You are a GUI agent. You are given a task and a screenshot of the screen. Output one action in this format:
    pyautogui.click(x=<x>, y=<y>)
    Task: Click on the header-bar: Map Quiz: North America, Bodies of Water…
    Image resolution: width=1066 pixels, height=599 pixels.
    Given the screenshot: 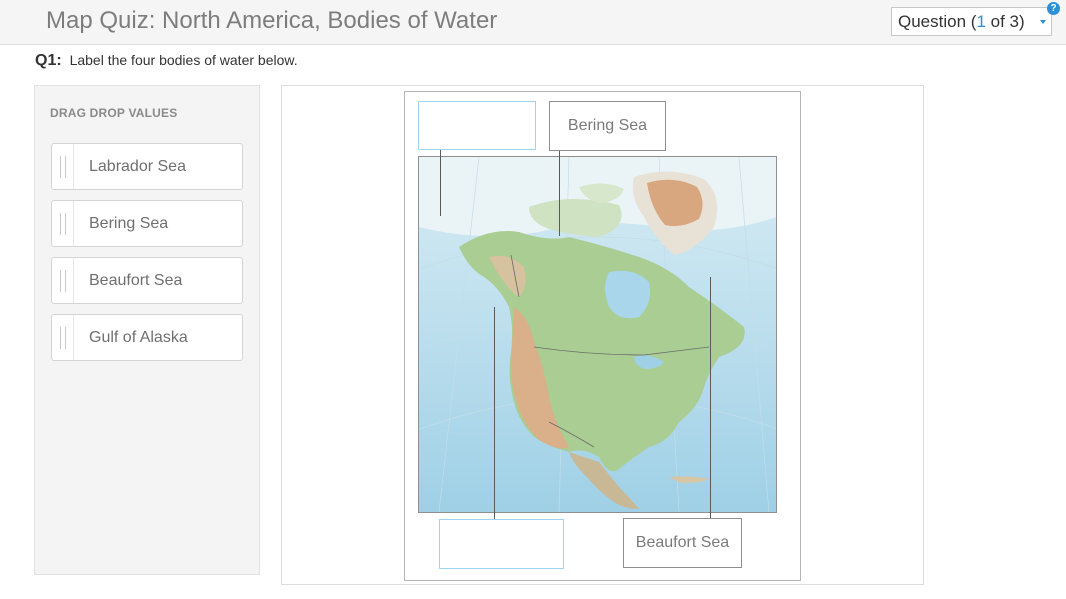 What is the action you would take?
    pyautogui.click(x=533, y=22)
    